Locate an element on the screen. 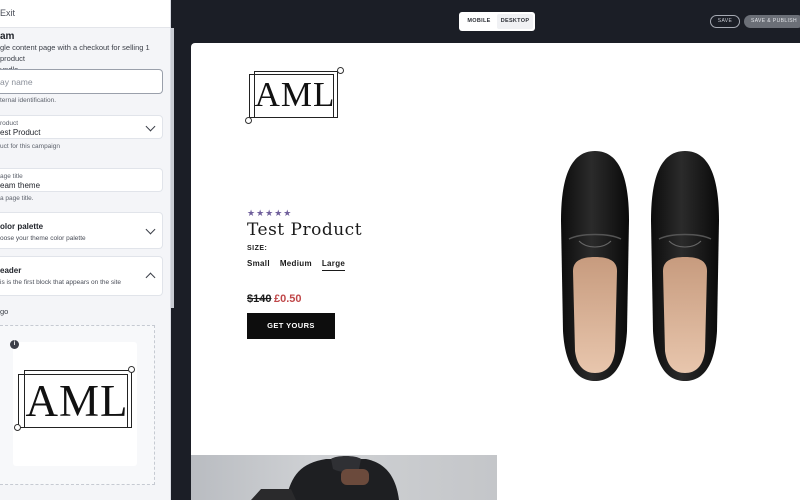 This screenshot has height=500, width=800. product-title: Test Product is located at coordinates (305, 230).